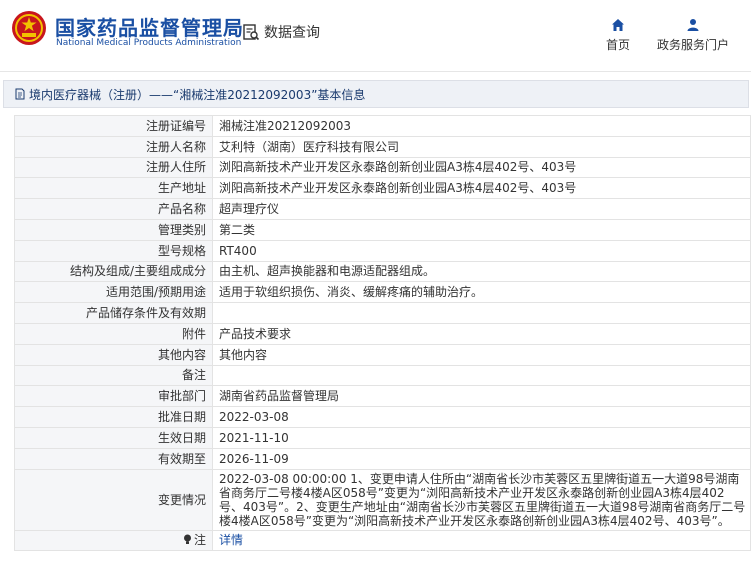  What do you see at coordinates (481, 437) in the screenshot?
I see `field-value: 2021-11-10` at bounding box center [481, 437].